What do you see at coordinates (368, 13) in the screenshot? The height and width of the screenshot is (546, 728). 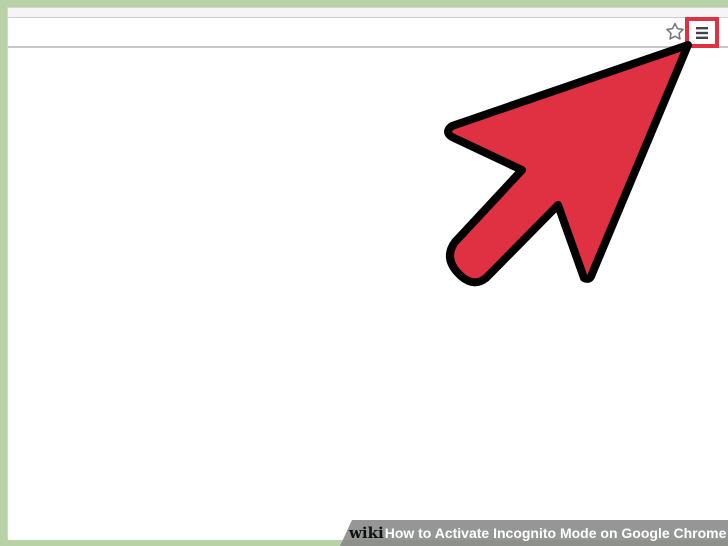 I see `browser-top-strip` at bounding box center [368, 13].